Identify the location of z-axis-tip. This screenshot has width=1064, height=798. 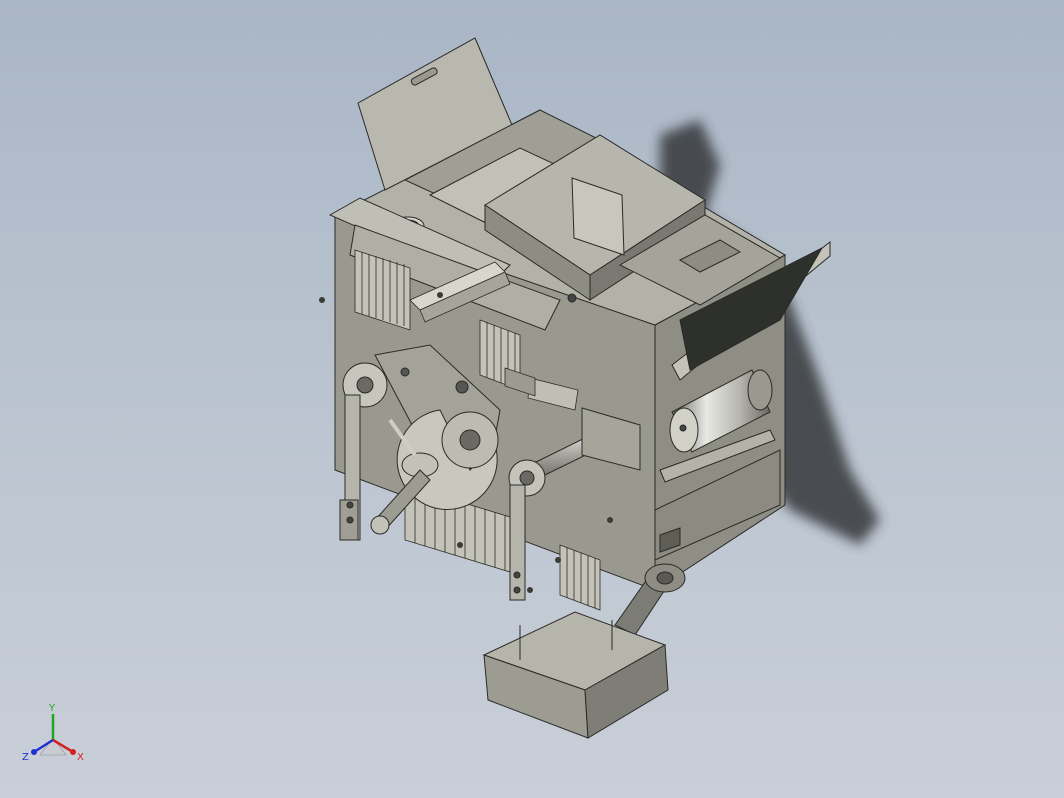
(34, 752).